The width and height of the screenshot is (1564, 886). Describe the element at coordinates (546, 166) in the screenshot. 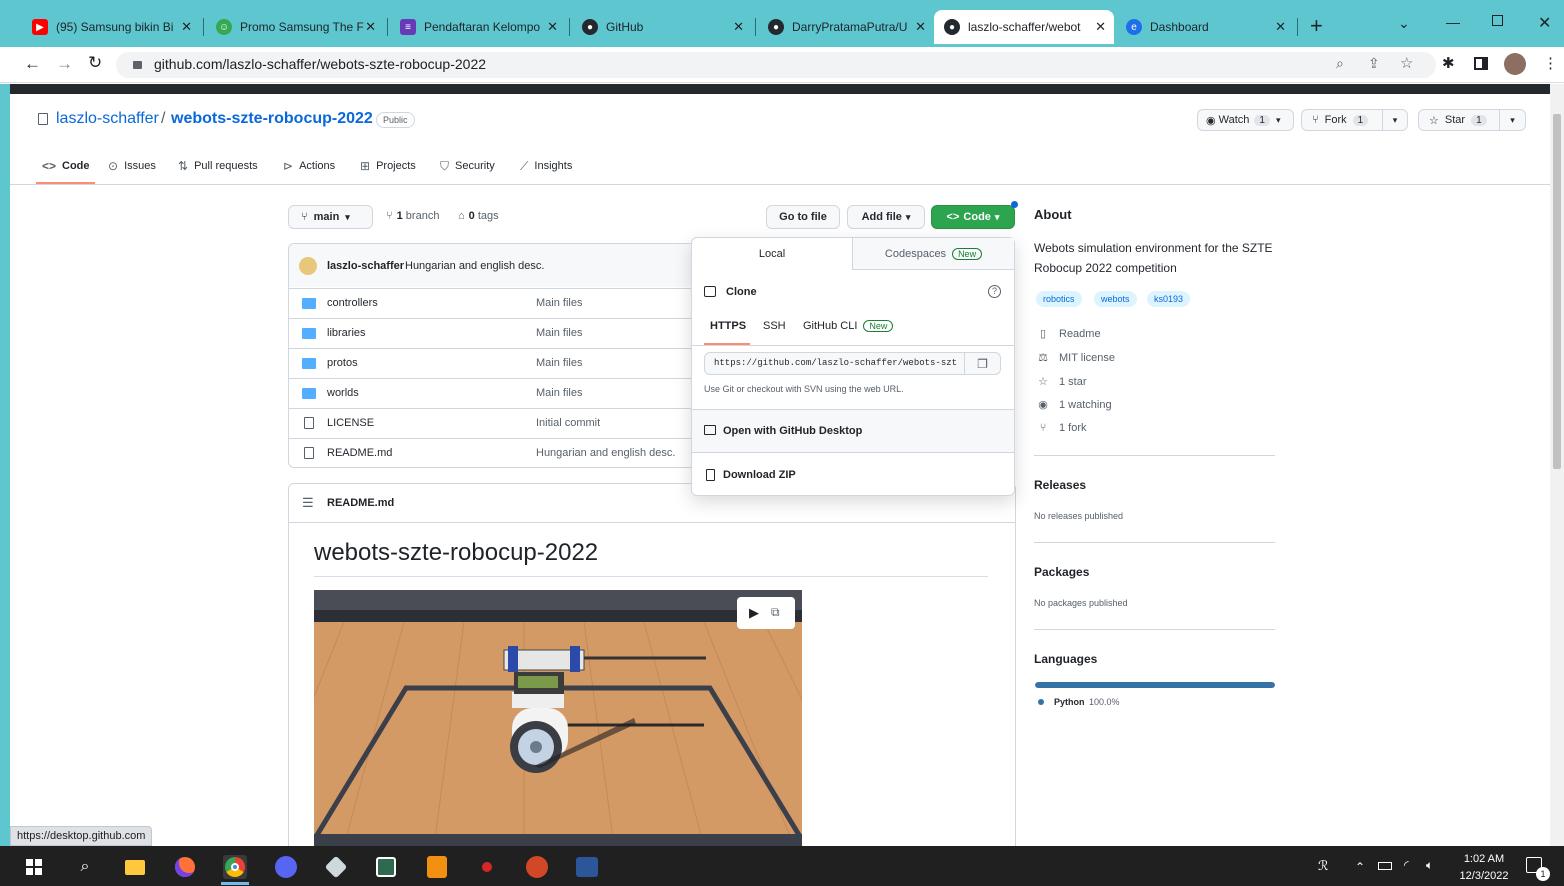

I see `tab-insights: ⟋ Insights` at that location.